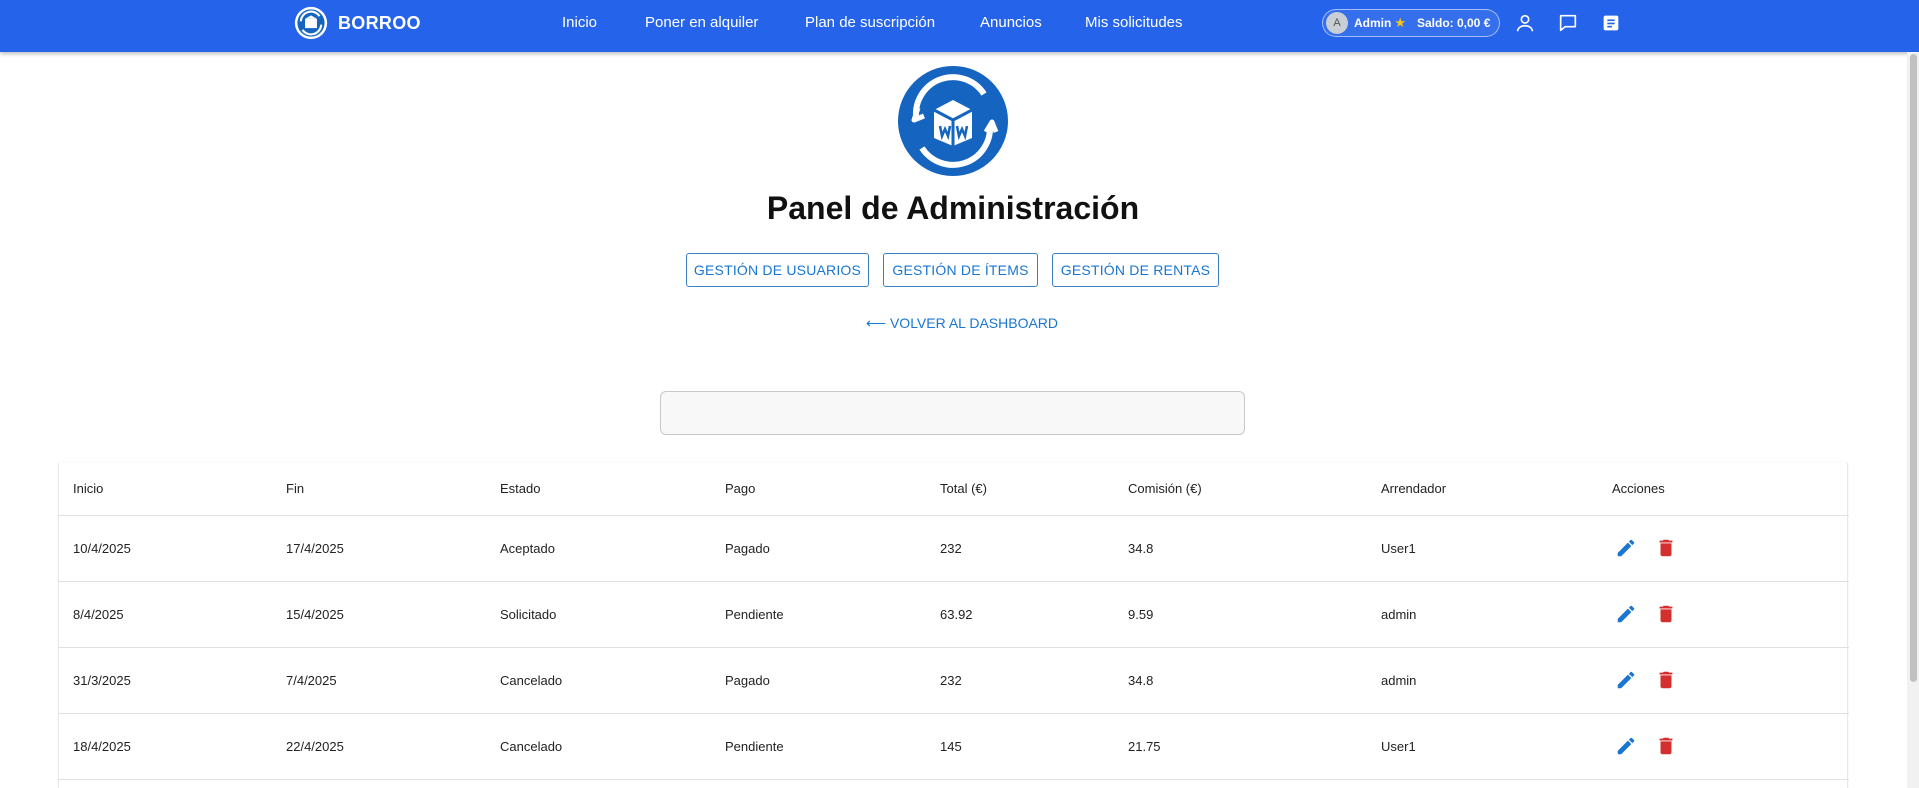 The height and width of the screenshot is (788, 1919). I want to click on cell-fin: 15/4/2025, so click(379, 614).